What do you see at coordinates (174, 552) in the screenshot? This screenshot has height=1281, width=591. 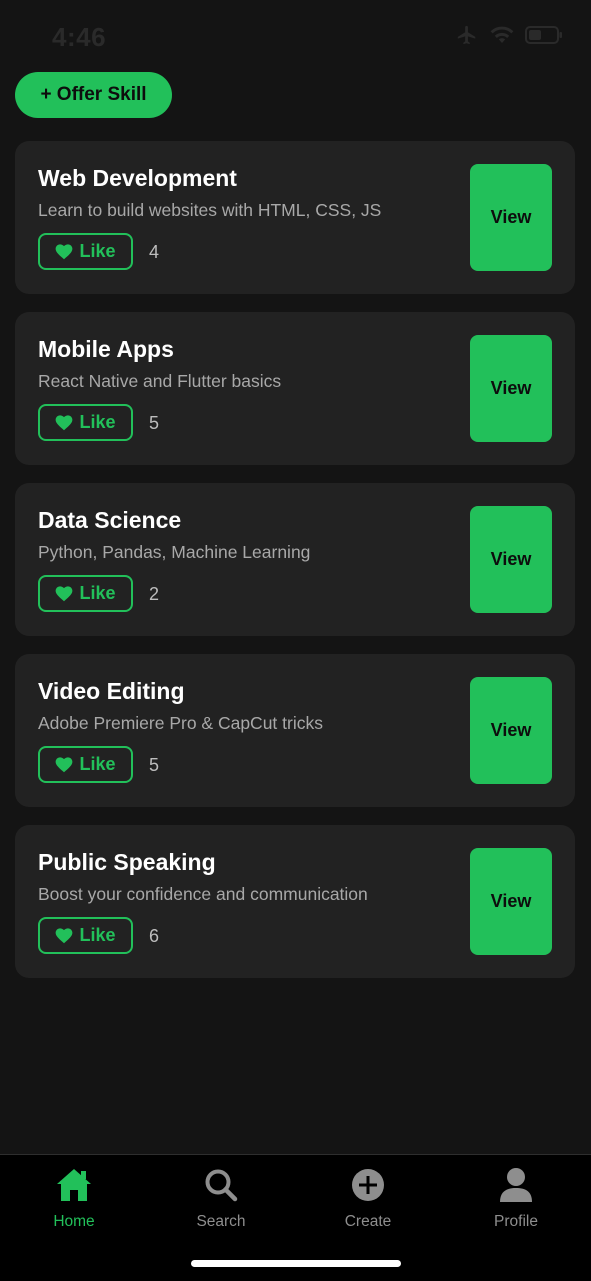 I see `skill-description: Python, Pandas, Machine Learning` at bounding box center [174, 552].